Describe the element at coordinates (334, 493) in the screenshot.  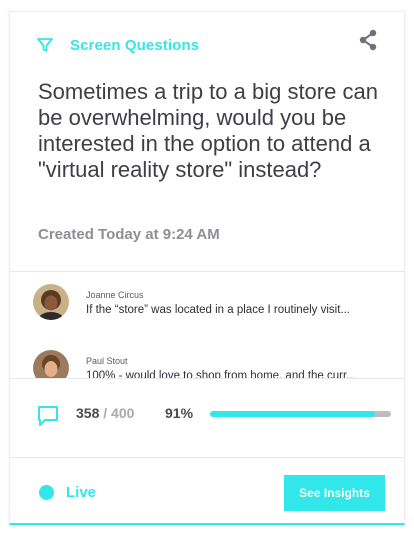
I see `see-insights-button: See Insights` at that location.